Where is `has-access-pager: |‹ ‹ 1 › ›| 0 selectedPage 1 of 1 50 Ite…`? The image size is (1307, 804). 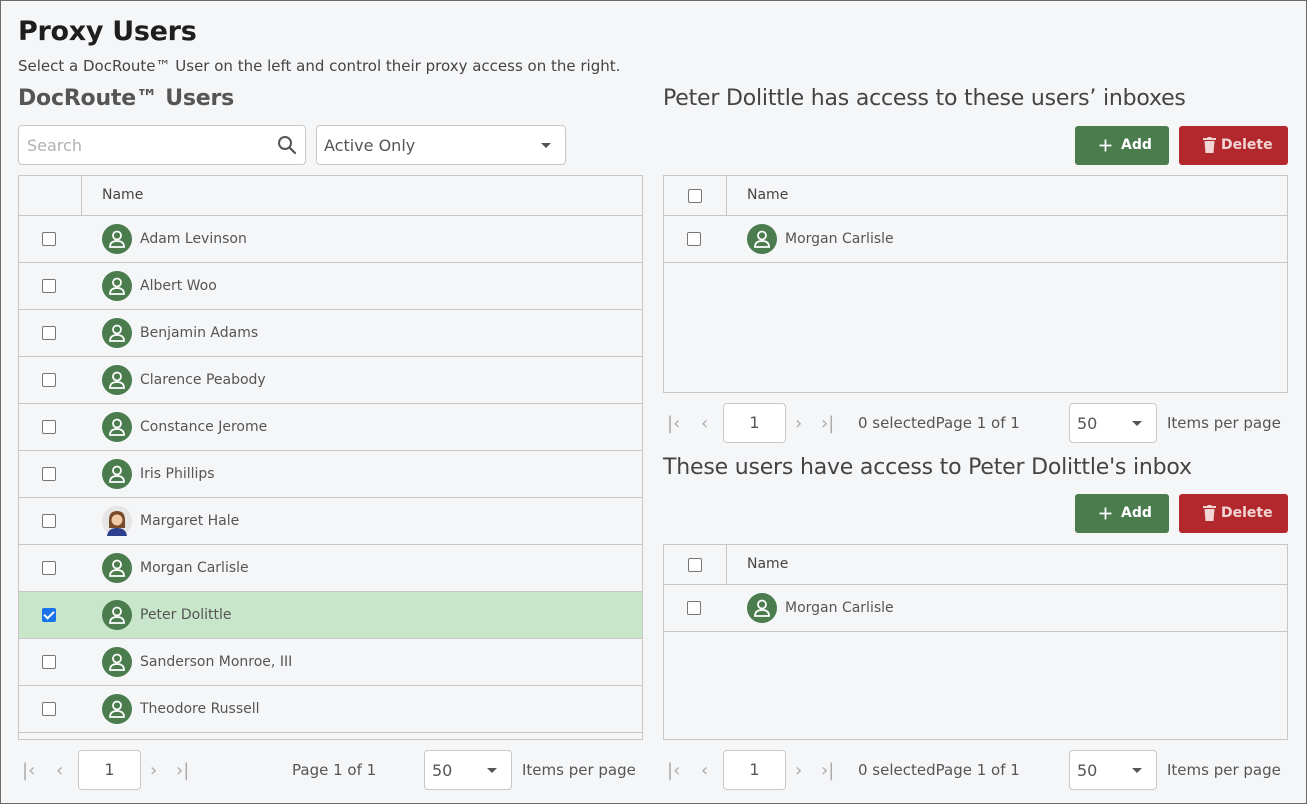 has-access-pager: |‹ ‹ 1 › ›| 0 selectedPage 1 of 1 50 Ite… is located at coordinates (975, 423).